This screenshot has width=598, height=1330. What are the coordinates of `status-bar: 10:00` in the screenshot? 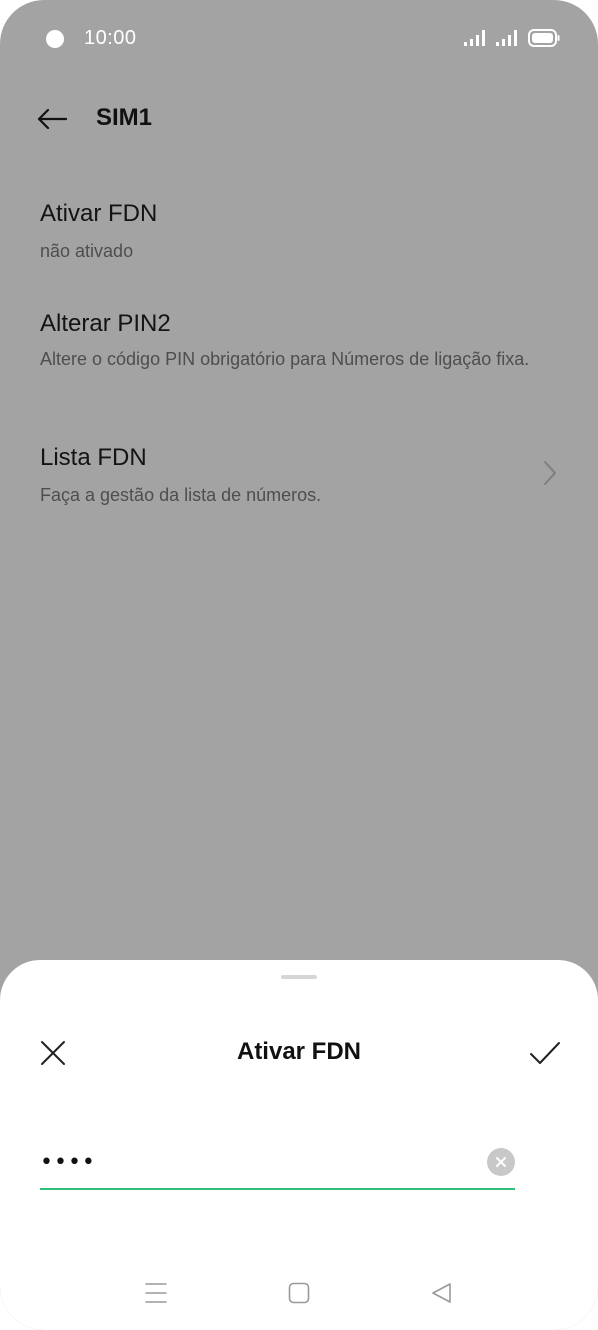 It's located at (299, 38).